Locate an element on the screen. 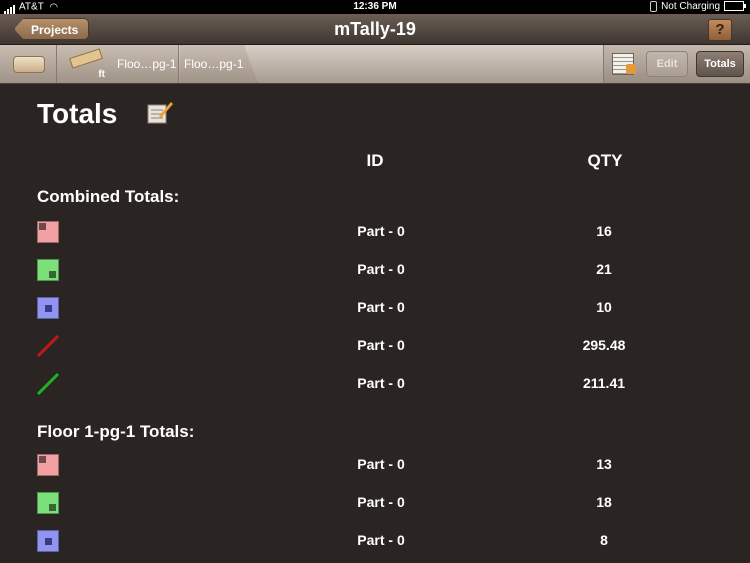 The width and height of the screenshot is (750, 563). green-line-icon is located at coordinates (48, 384).